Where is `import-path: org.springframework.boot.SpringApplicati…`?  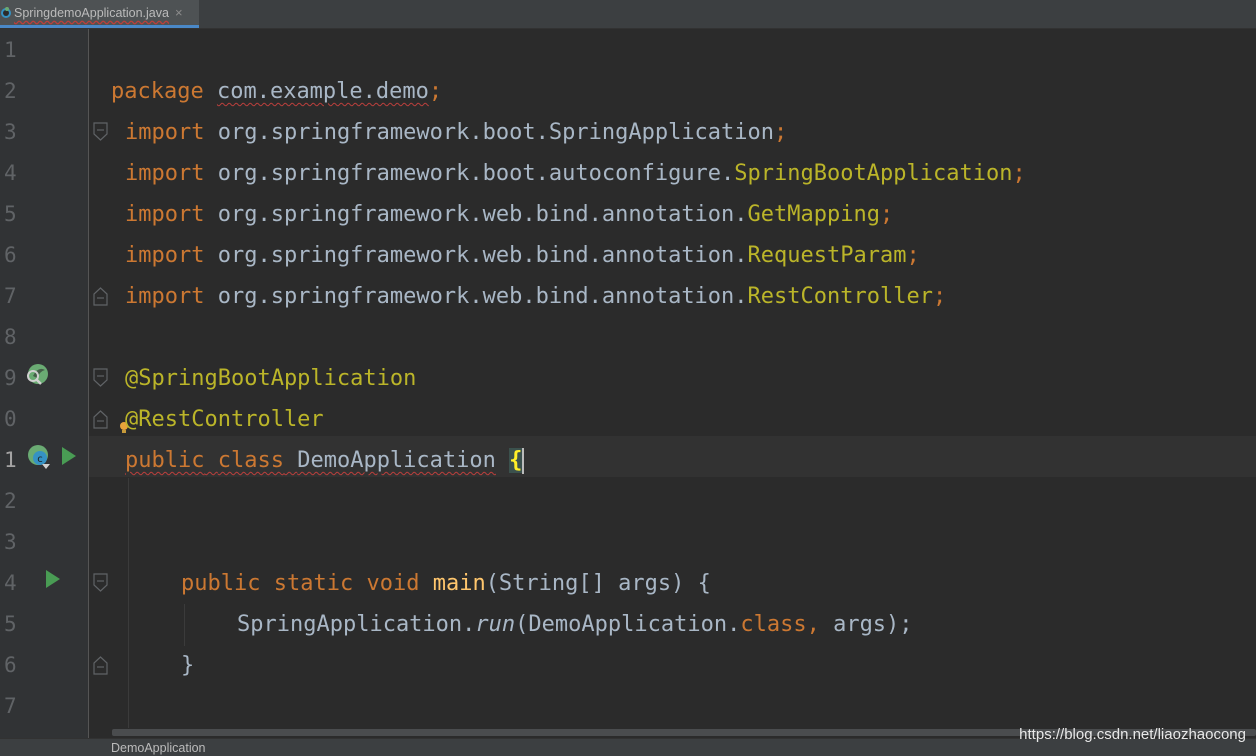 import-path: org.springframework.boot.SpringApplicati… is located at coordinates (496, 132).